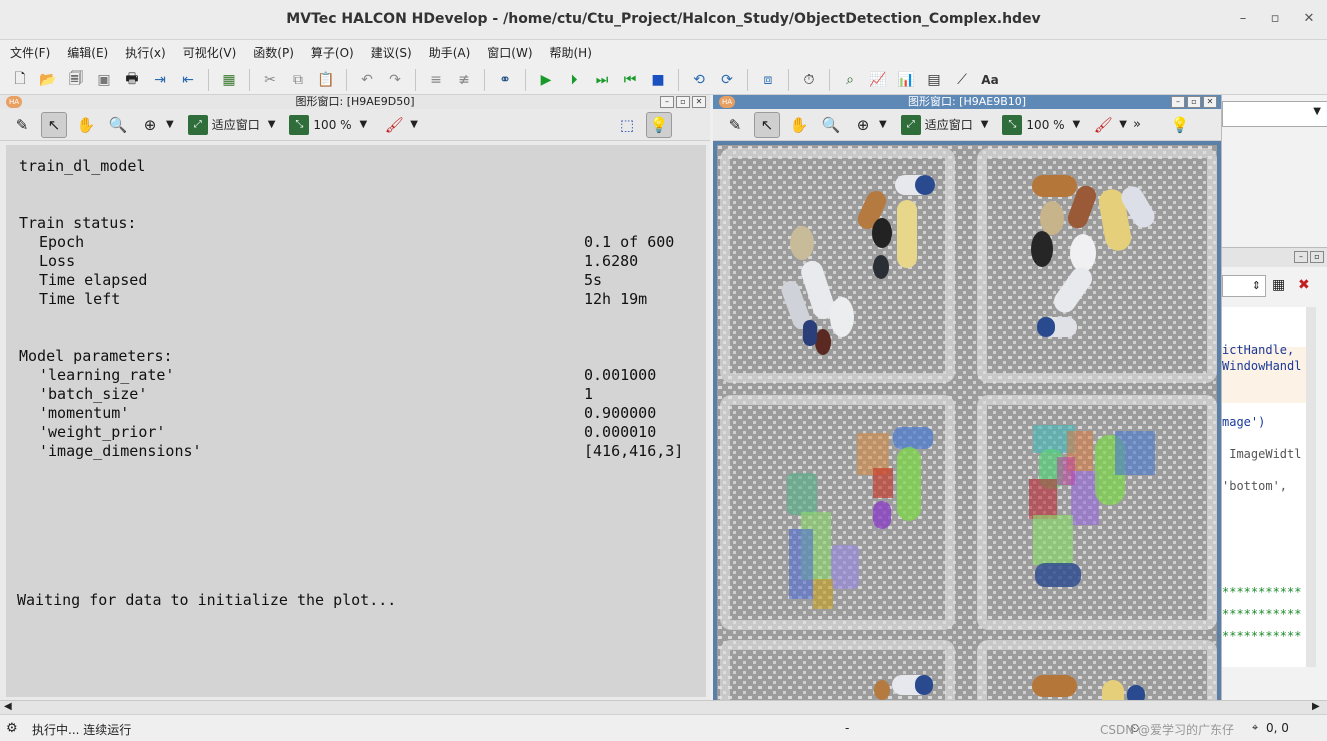 The width and height of the screenshot is (1327, 741). I want to click on menu-execute: 执行(x), so click(145, 52).